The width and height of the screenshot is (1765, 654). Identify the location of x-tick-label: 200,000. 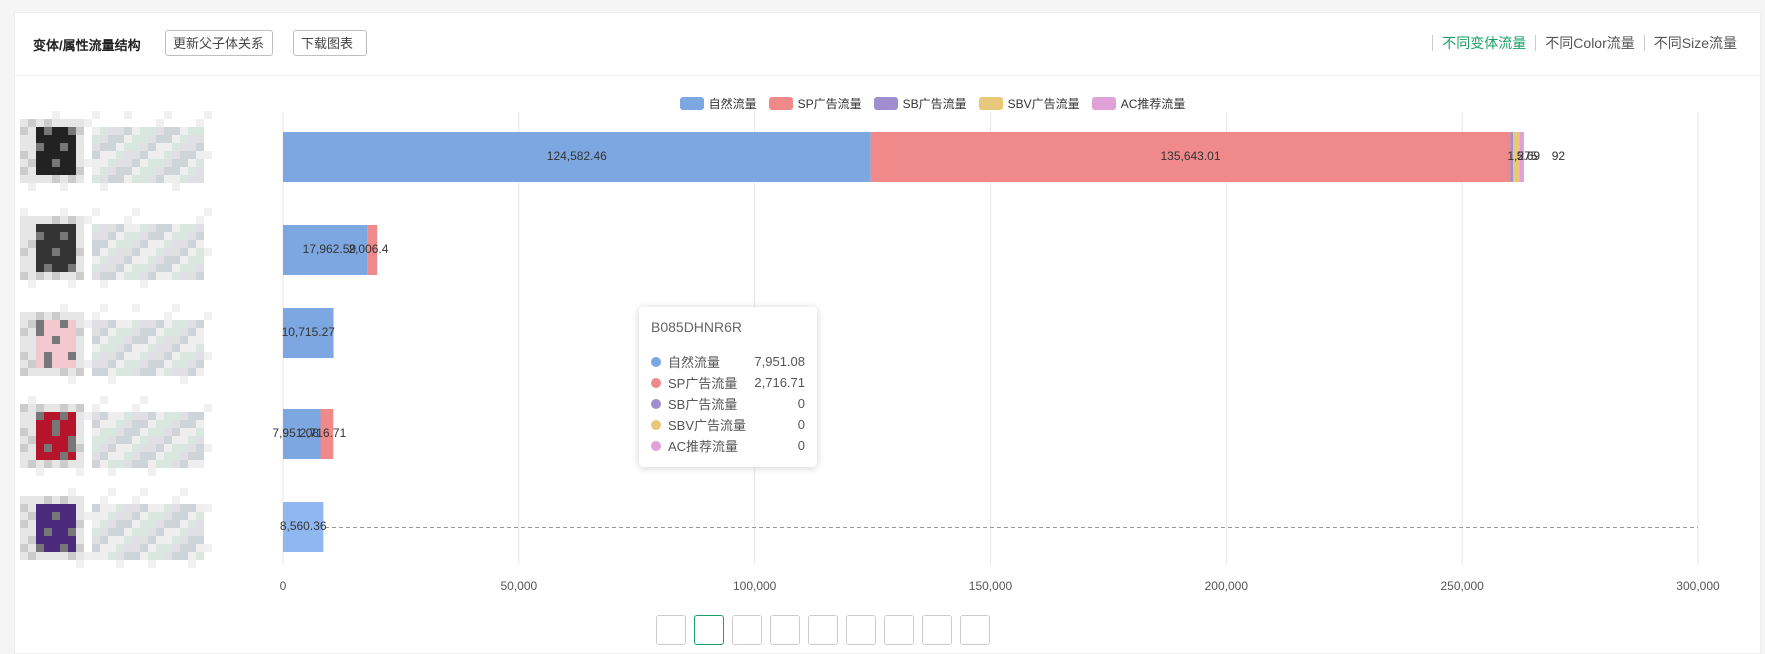
(1227, 586).